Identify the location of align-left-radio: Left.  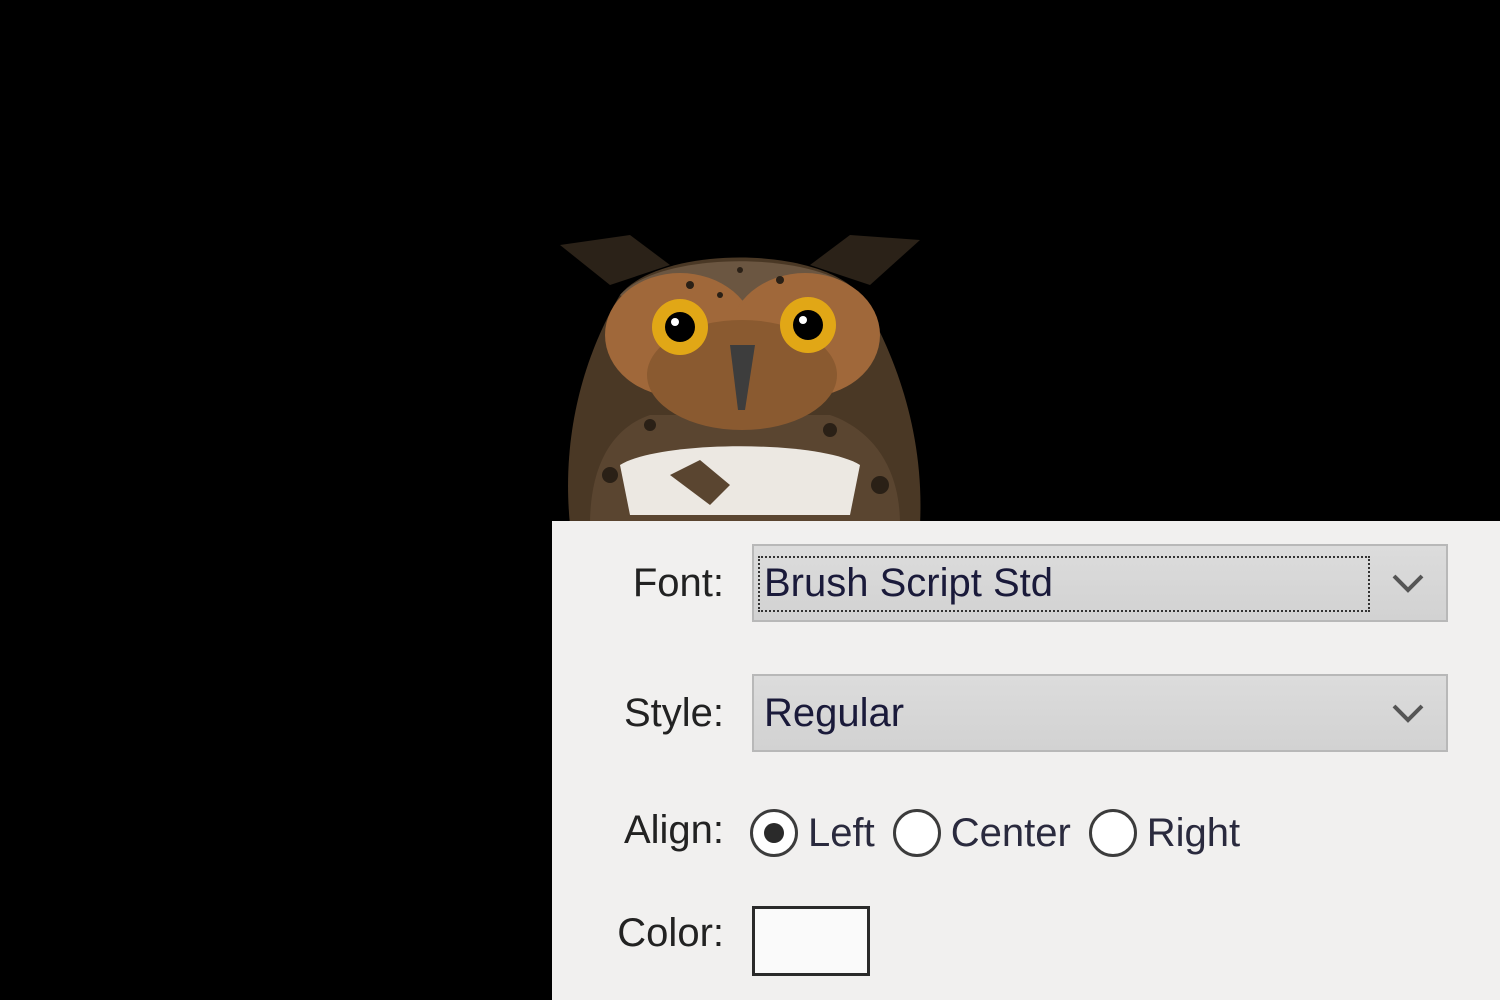
(812, 833).